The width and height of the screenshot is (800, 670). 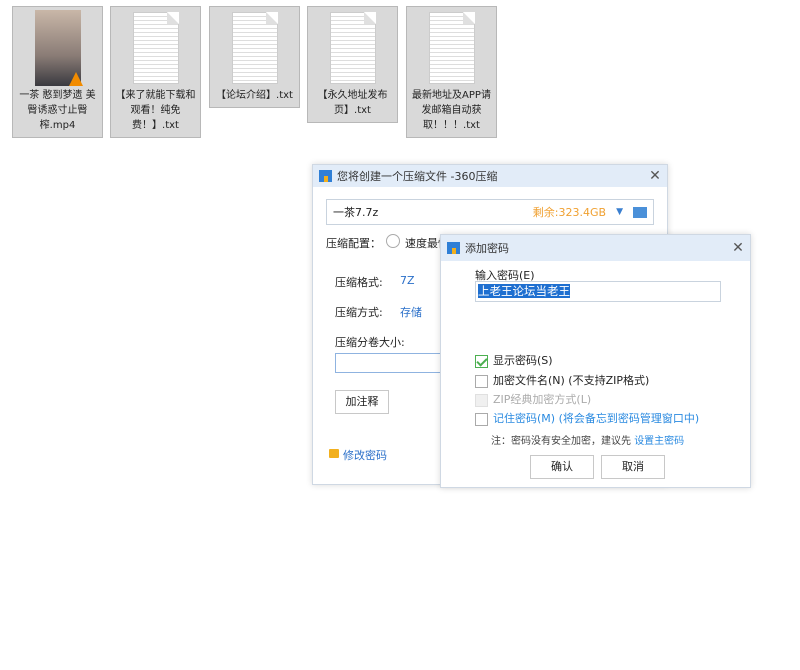 I want to click on config-label: 压缩配置：, so click(x=353, y=243).